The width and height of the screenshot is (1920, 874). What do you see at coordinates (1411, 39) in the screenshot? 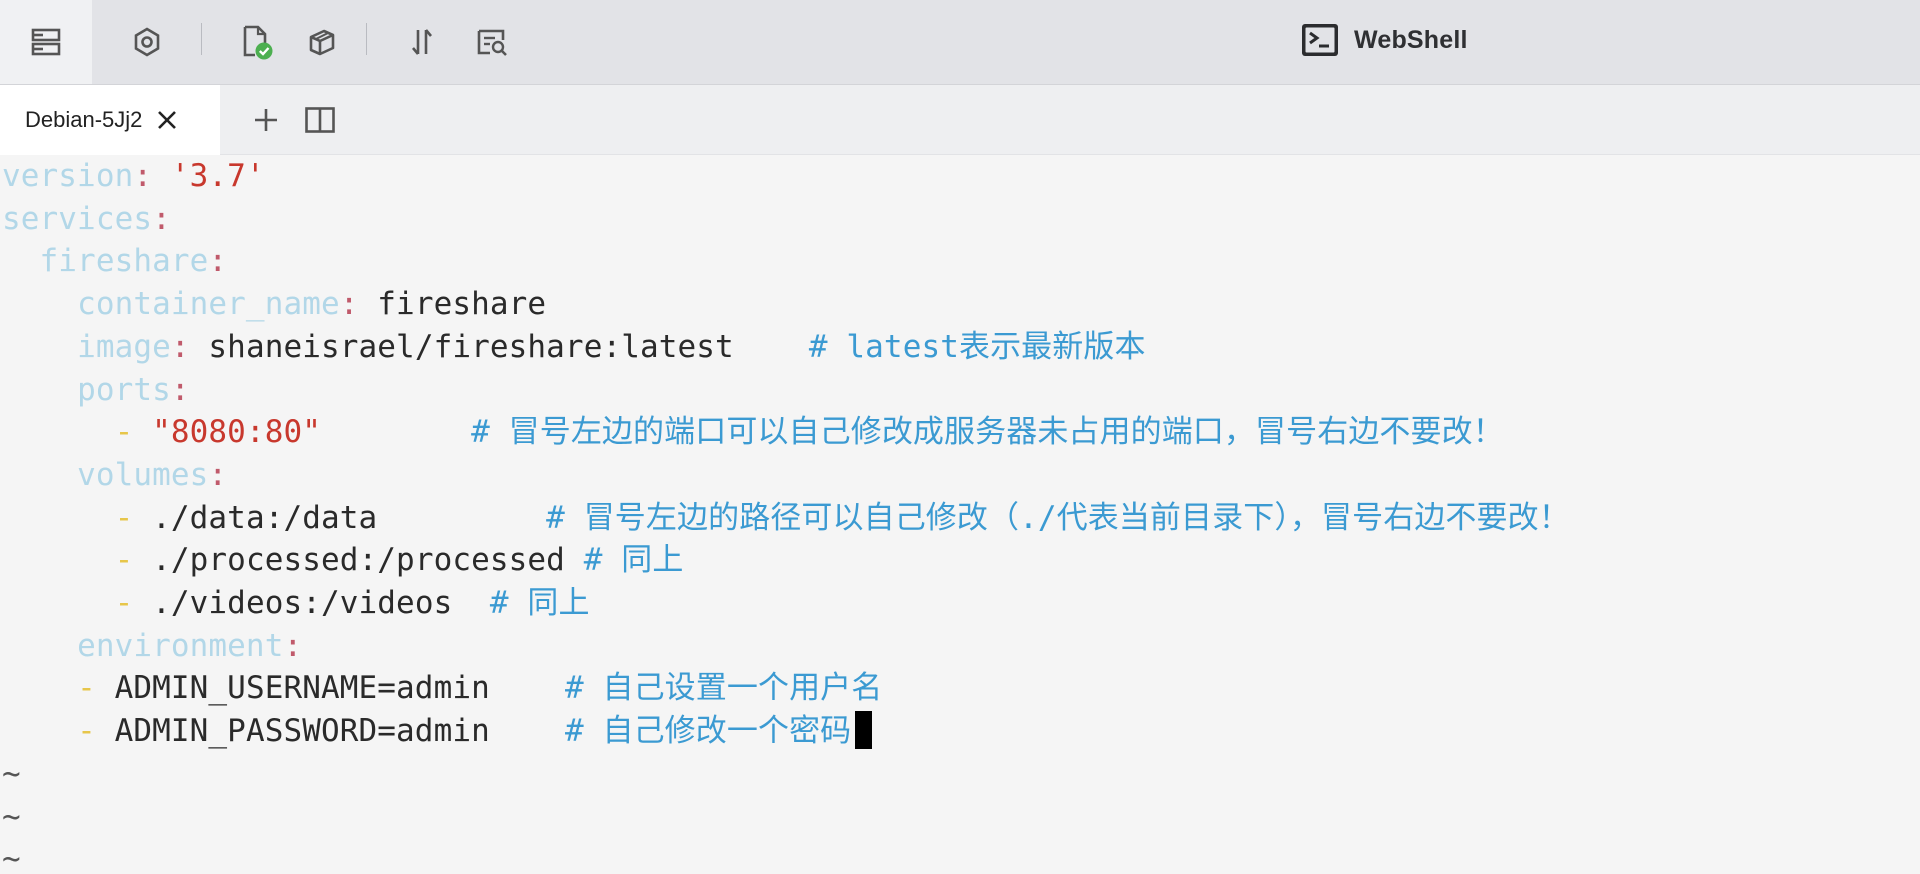
I see `app-title-label: WebShell` at bounding box center [1411, 39].